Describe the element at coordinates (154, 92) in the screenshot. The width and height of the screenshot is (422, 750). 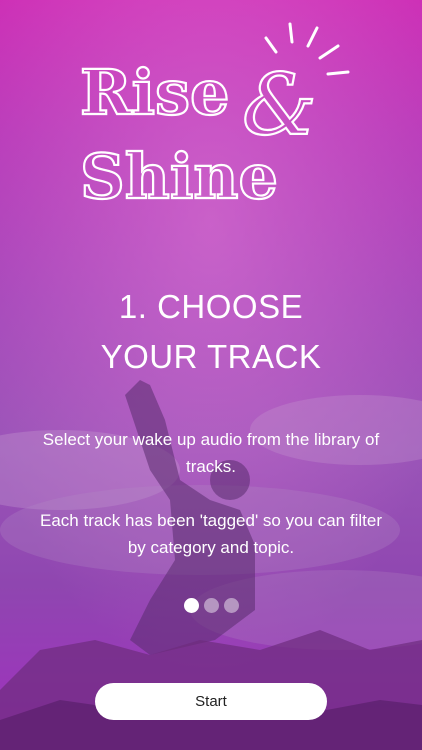
I see `logo-rise-text: Rise` at that location.